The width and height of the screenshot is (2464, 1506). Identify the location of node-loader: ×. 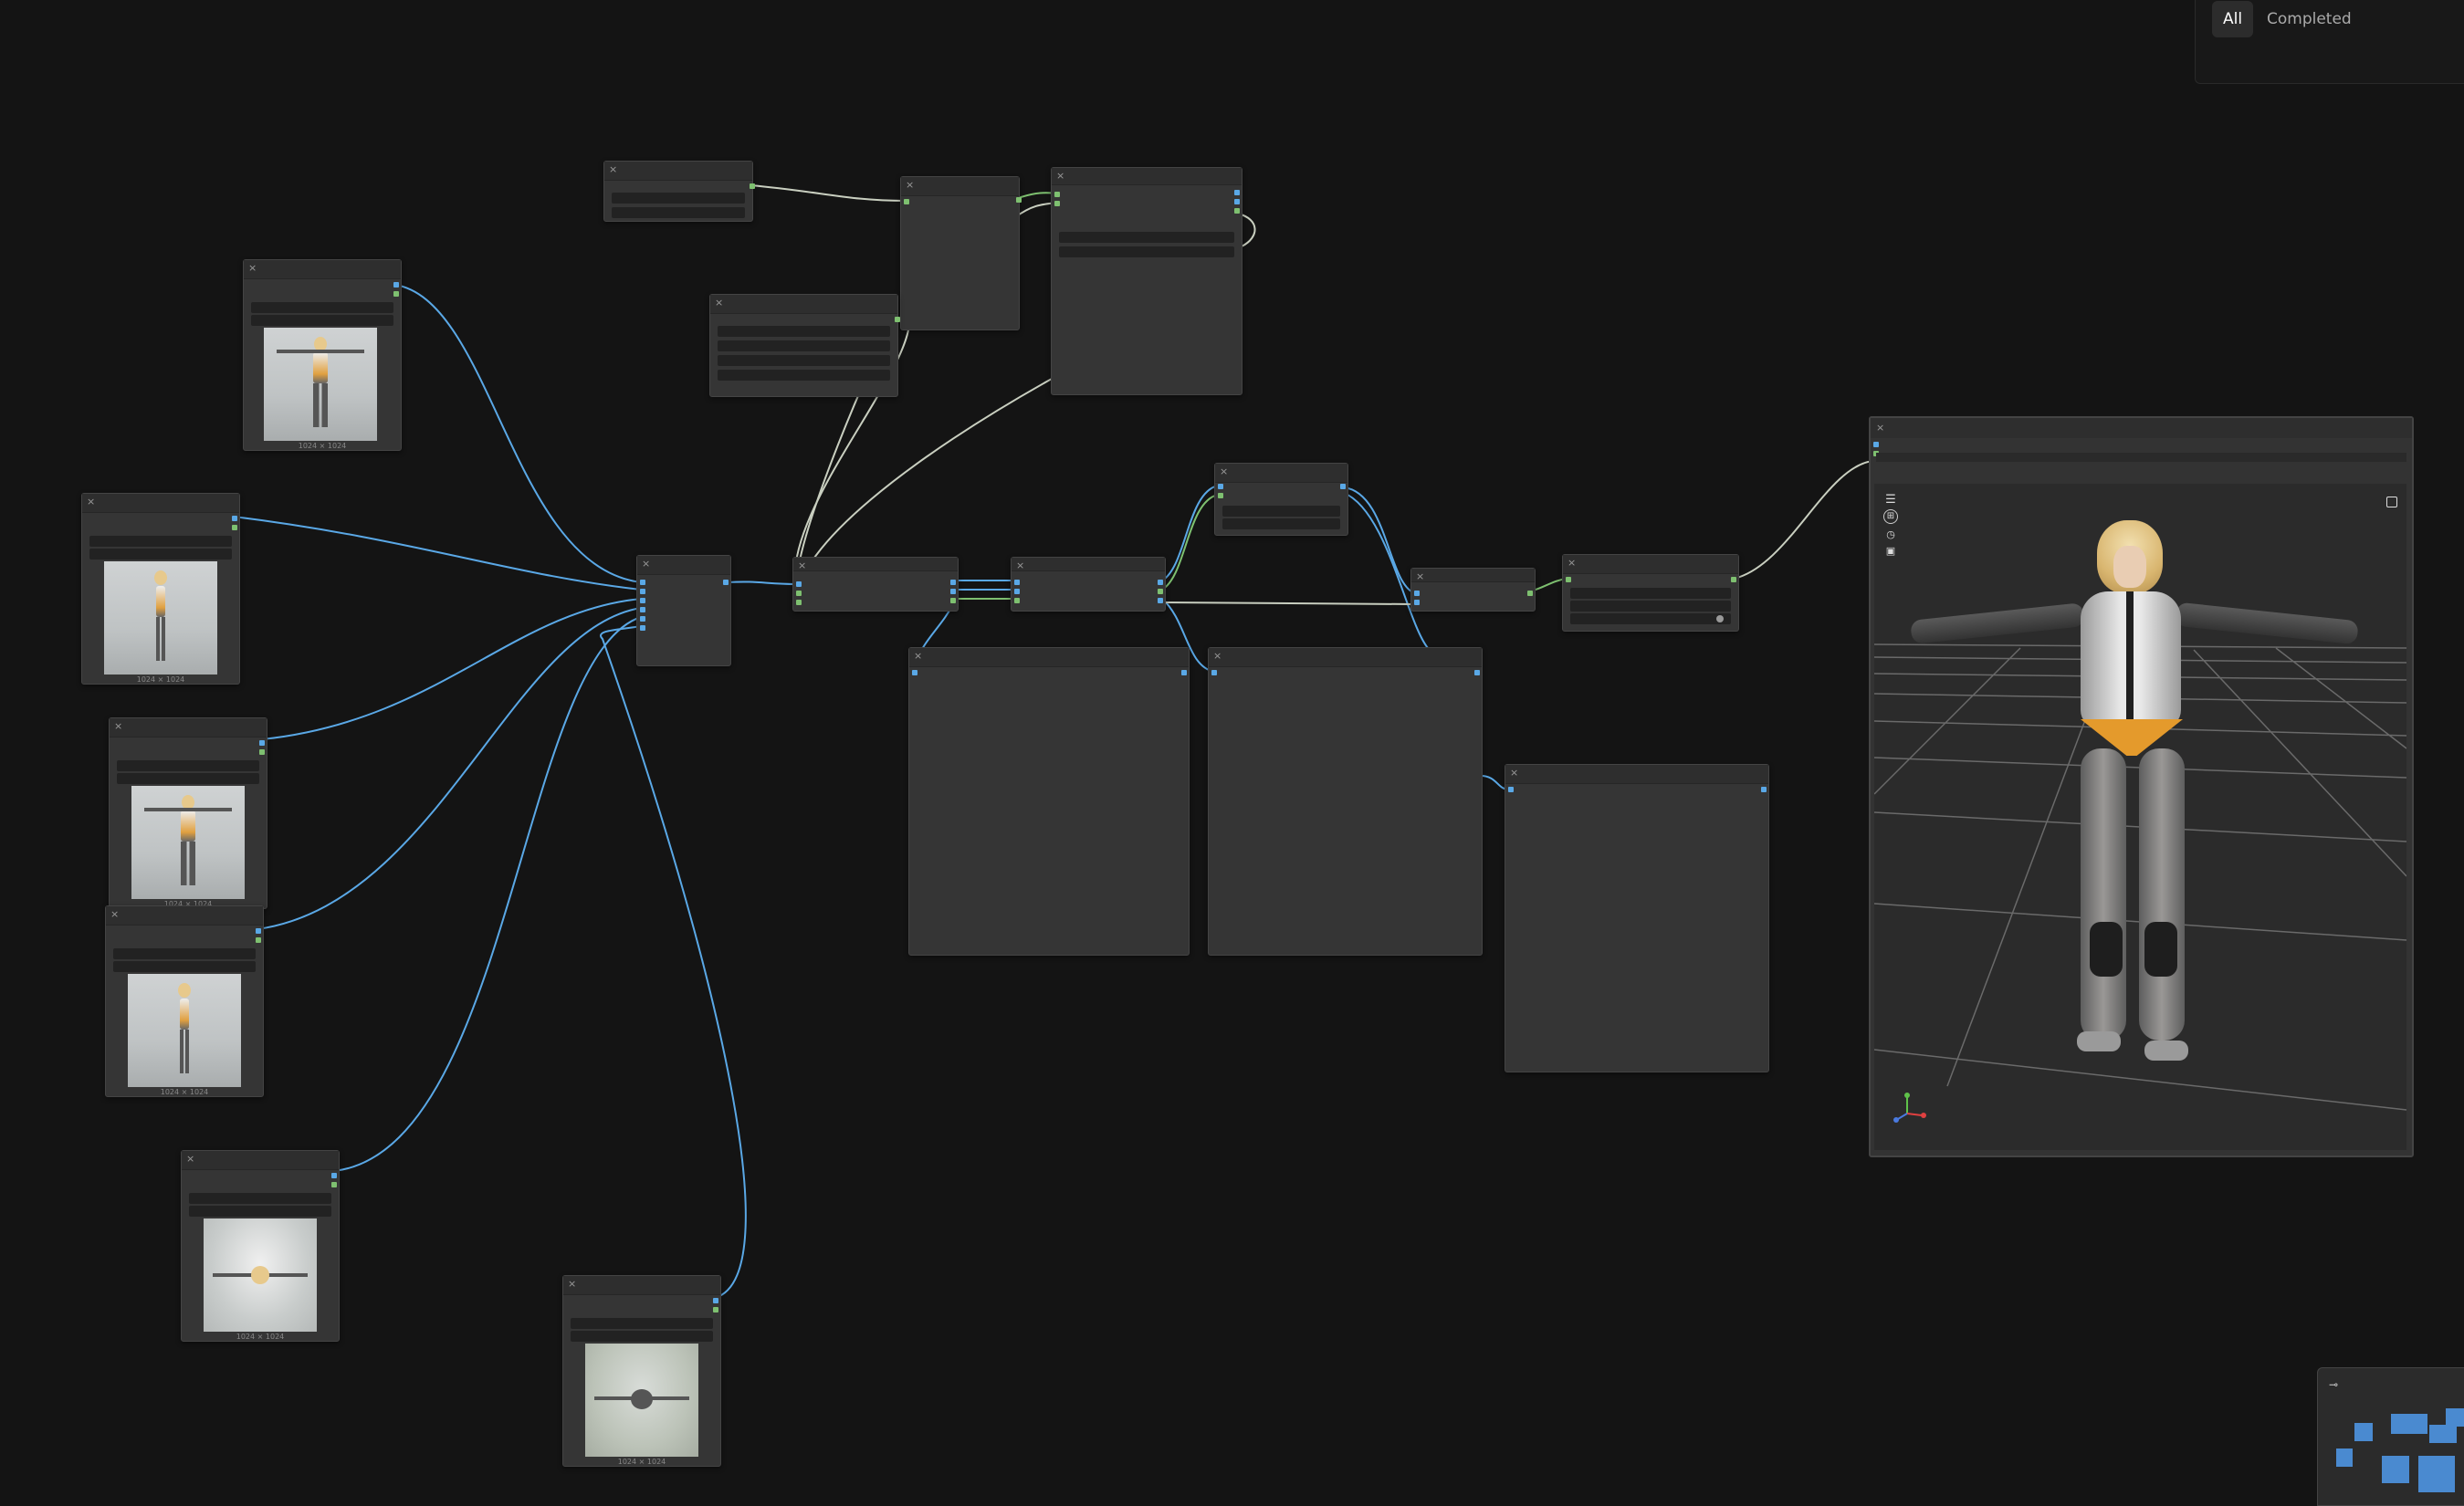
(961, 253).